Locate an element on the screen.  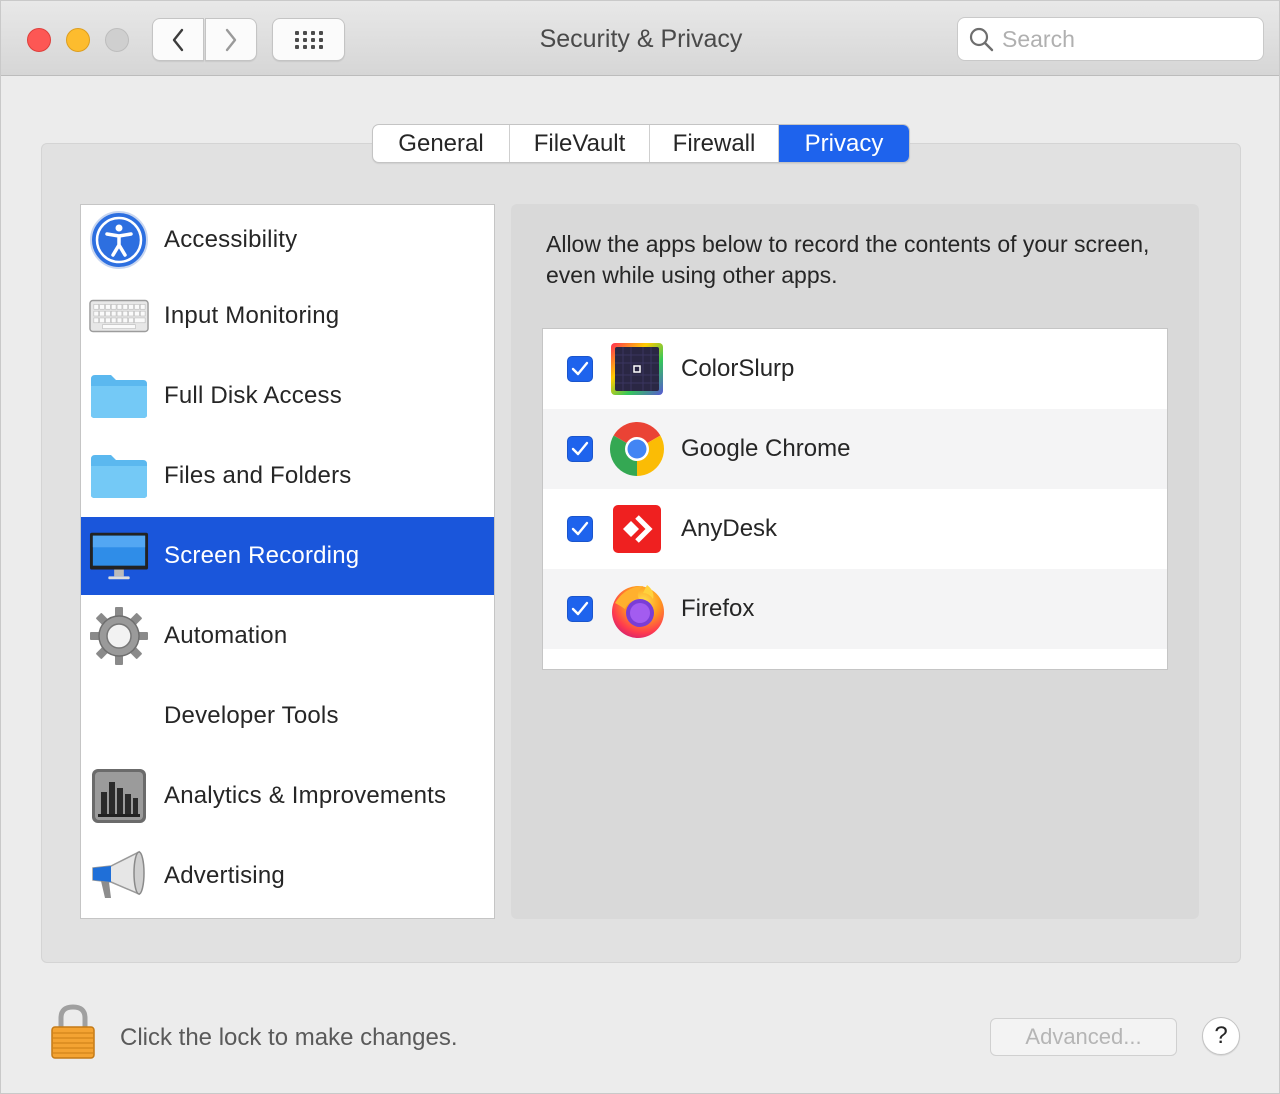
sidebar-item-full-disk-access: Full Disk Access is located at coordinates (287, 396).